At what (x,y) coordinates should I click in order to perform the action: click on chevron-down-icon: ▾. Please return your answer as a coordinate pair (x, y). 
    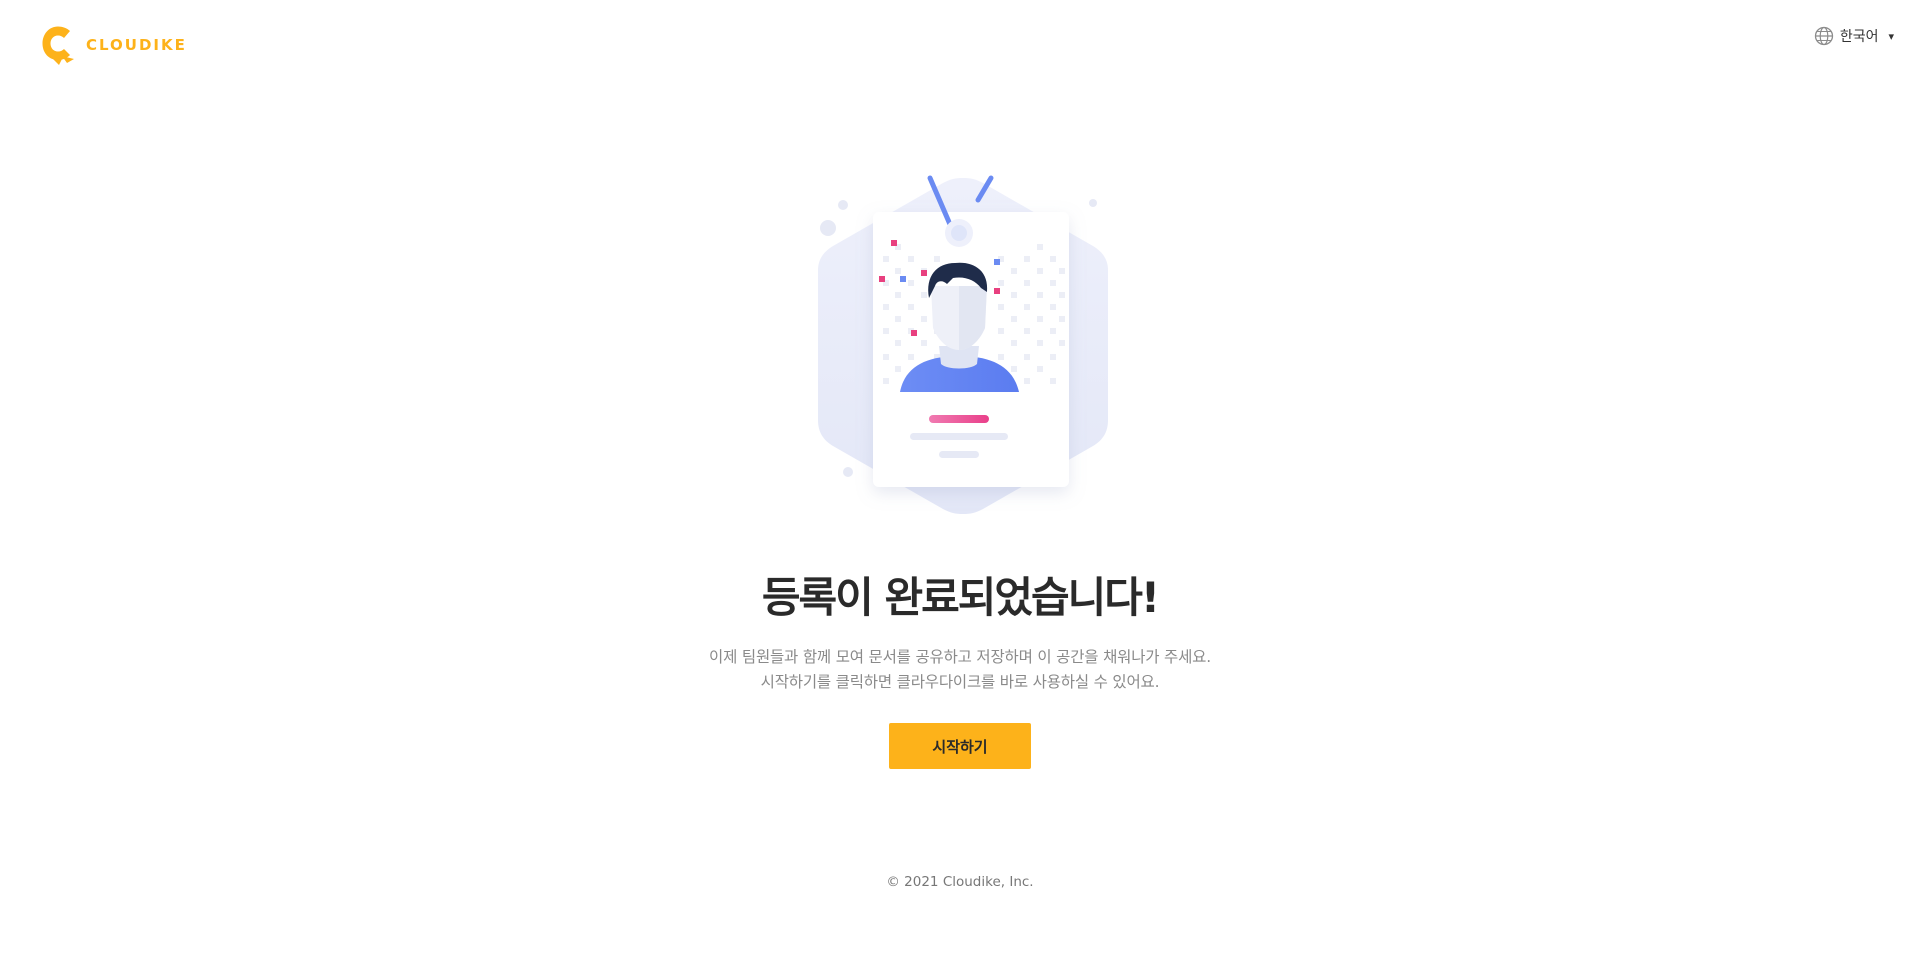
    Looking at the image, I should click on (1891, 36).